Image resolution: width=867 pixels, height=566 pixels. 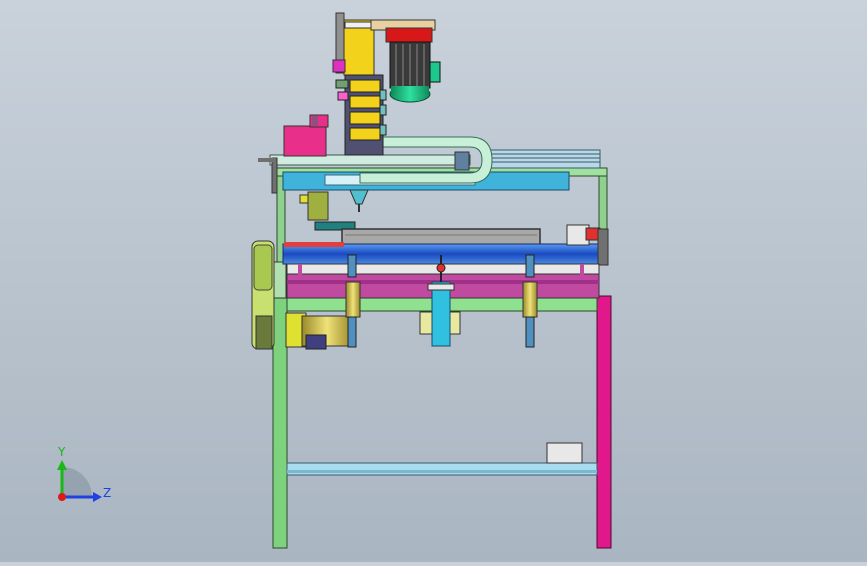 I want to click on spindle-head, so click(x=334, y=210).